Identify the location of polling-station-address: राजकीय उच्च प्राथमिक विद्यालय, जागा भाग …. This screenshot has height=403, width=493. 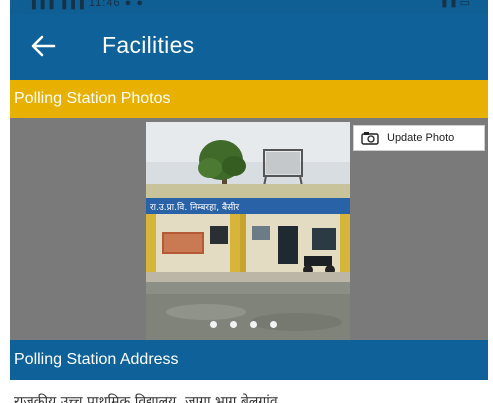
(146, 398).